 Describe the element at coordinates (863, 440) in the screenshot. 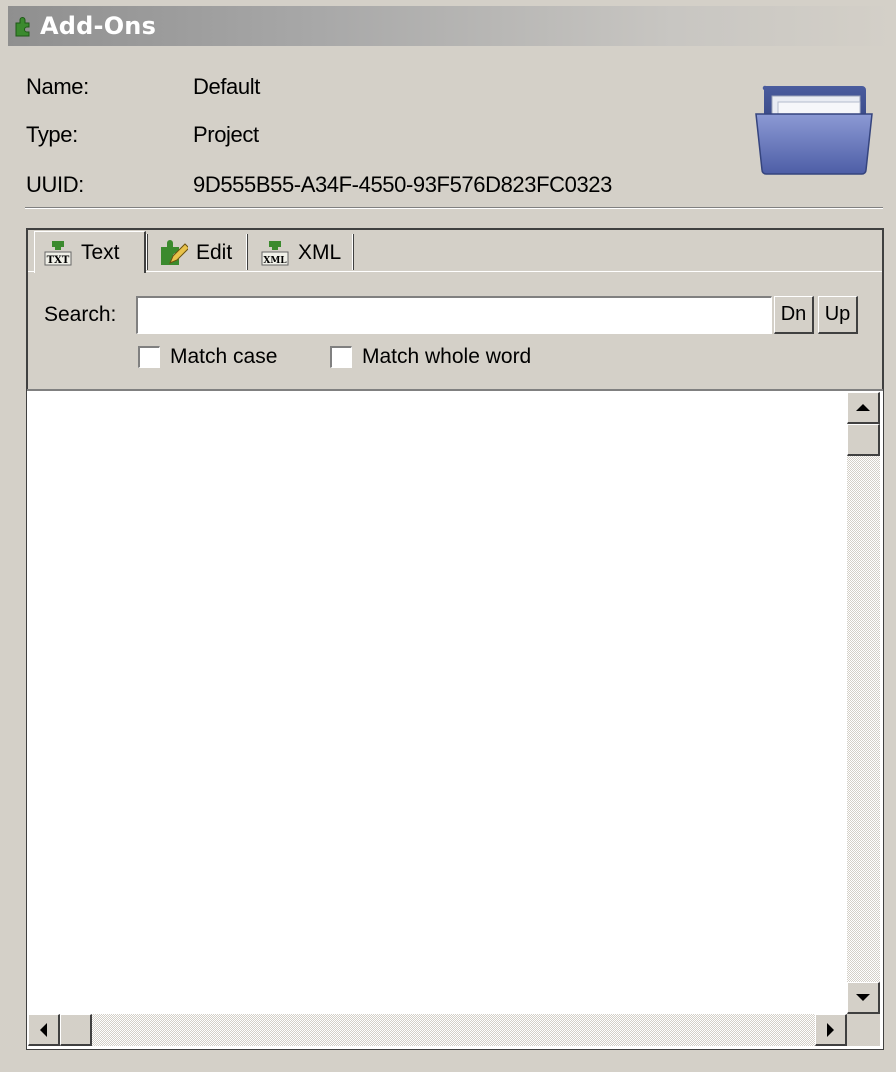

I see `vertical-scroll-thumb` at that location.